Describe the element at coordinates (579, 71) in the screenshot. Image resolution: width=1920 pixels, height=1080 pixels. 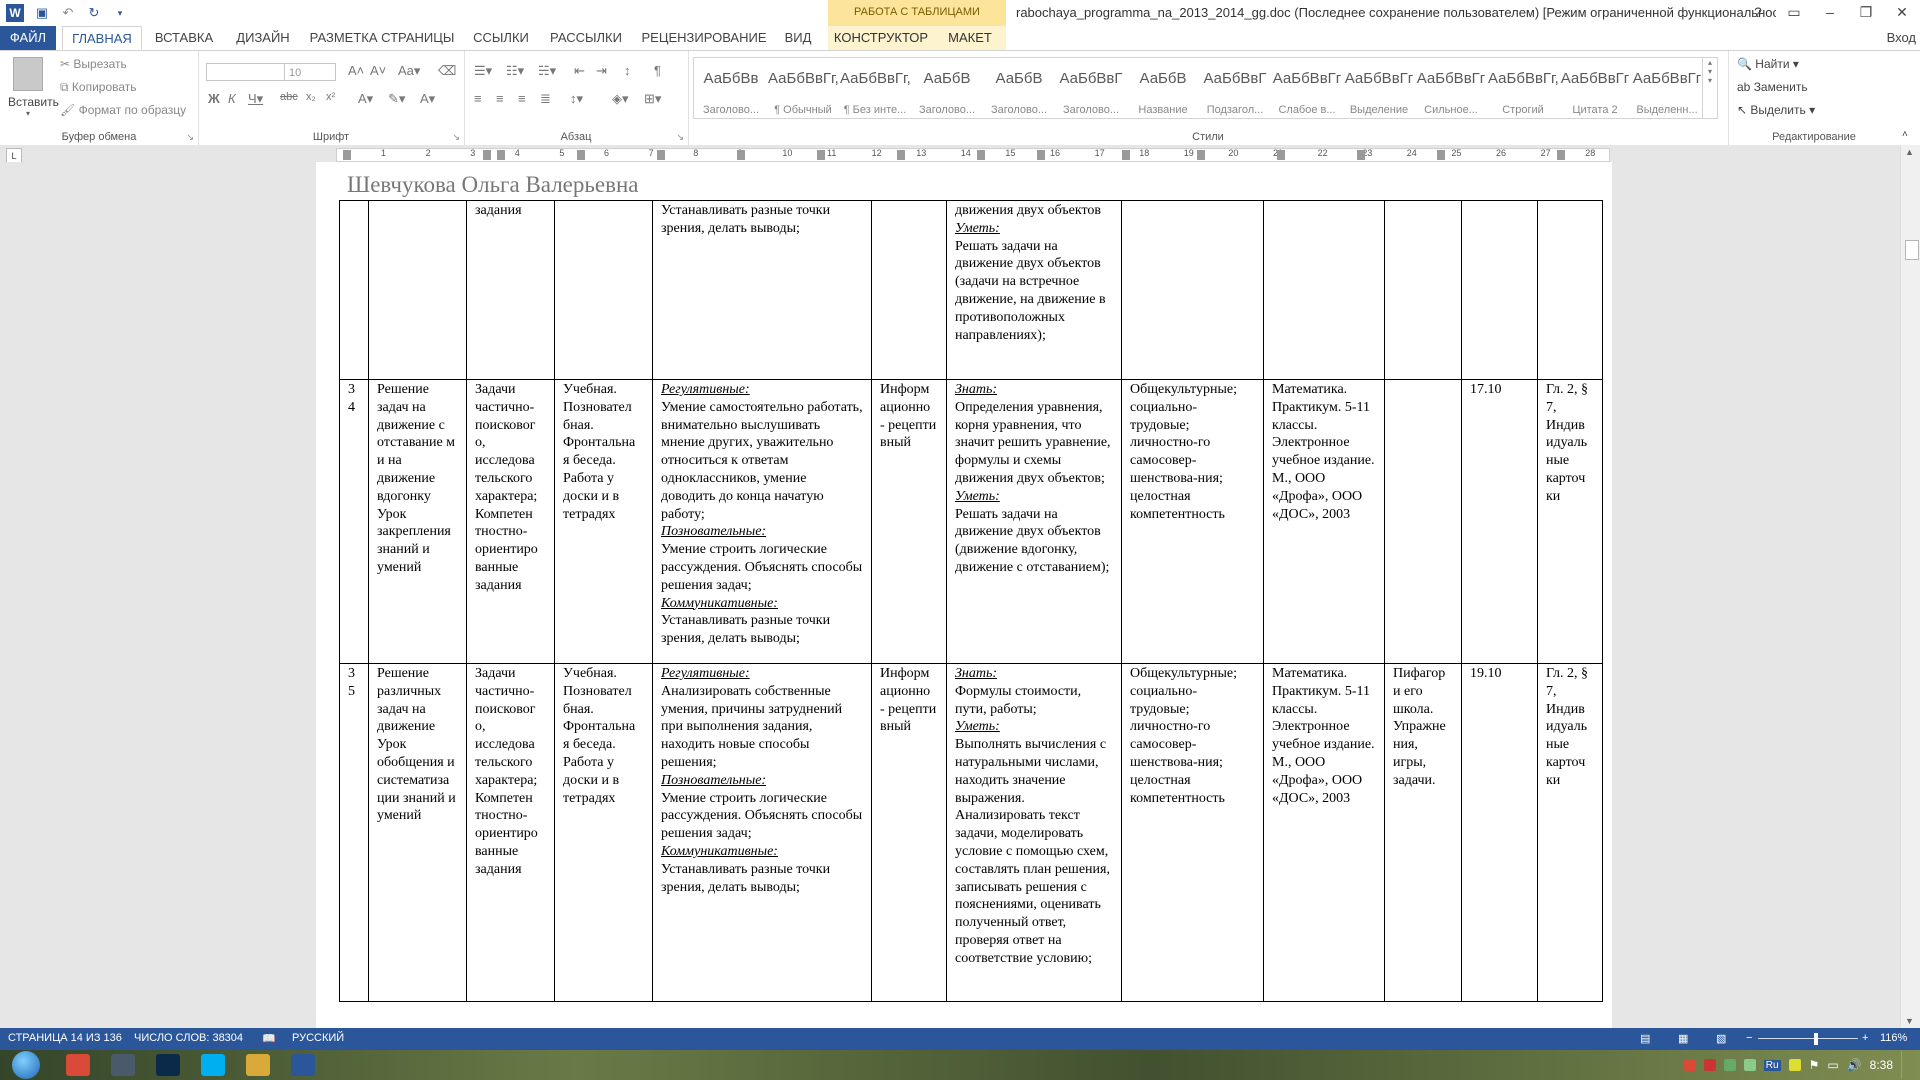
I see `decrease-indent-icon: ⇤` at that location.